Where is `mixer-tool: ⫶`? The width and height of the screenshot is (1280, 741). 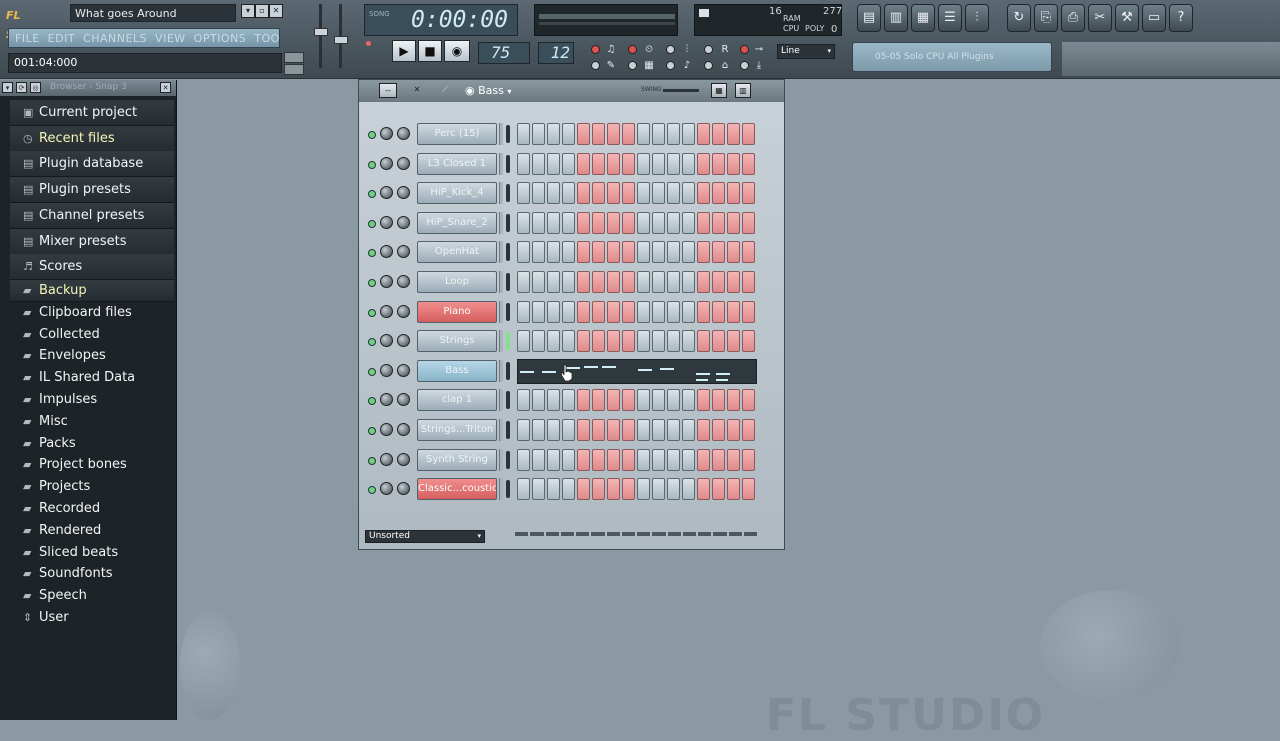
mixer-tool: ⫶ is located at coordinates (977, 18).